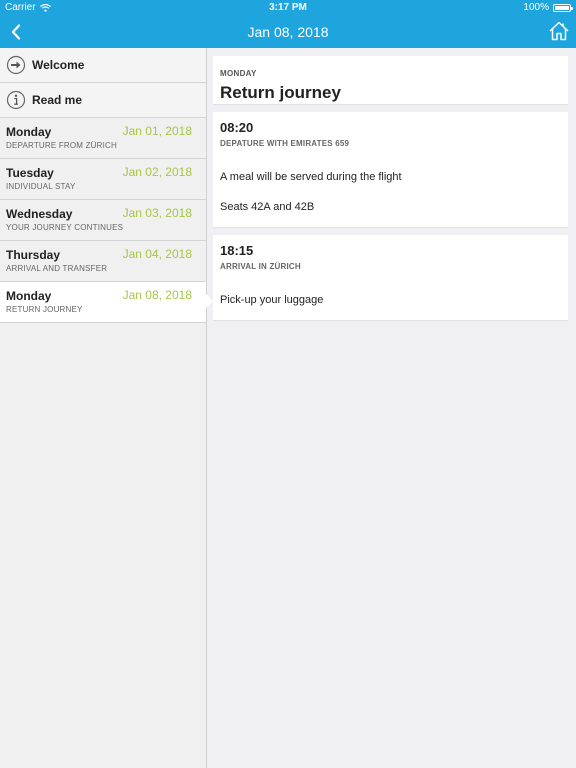 The width and height of the screenshot is (576, 768). Describe the element at coordinates (272, 300) in the screenshot. I see `event-note: Pick-up your luggage` at that location.